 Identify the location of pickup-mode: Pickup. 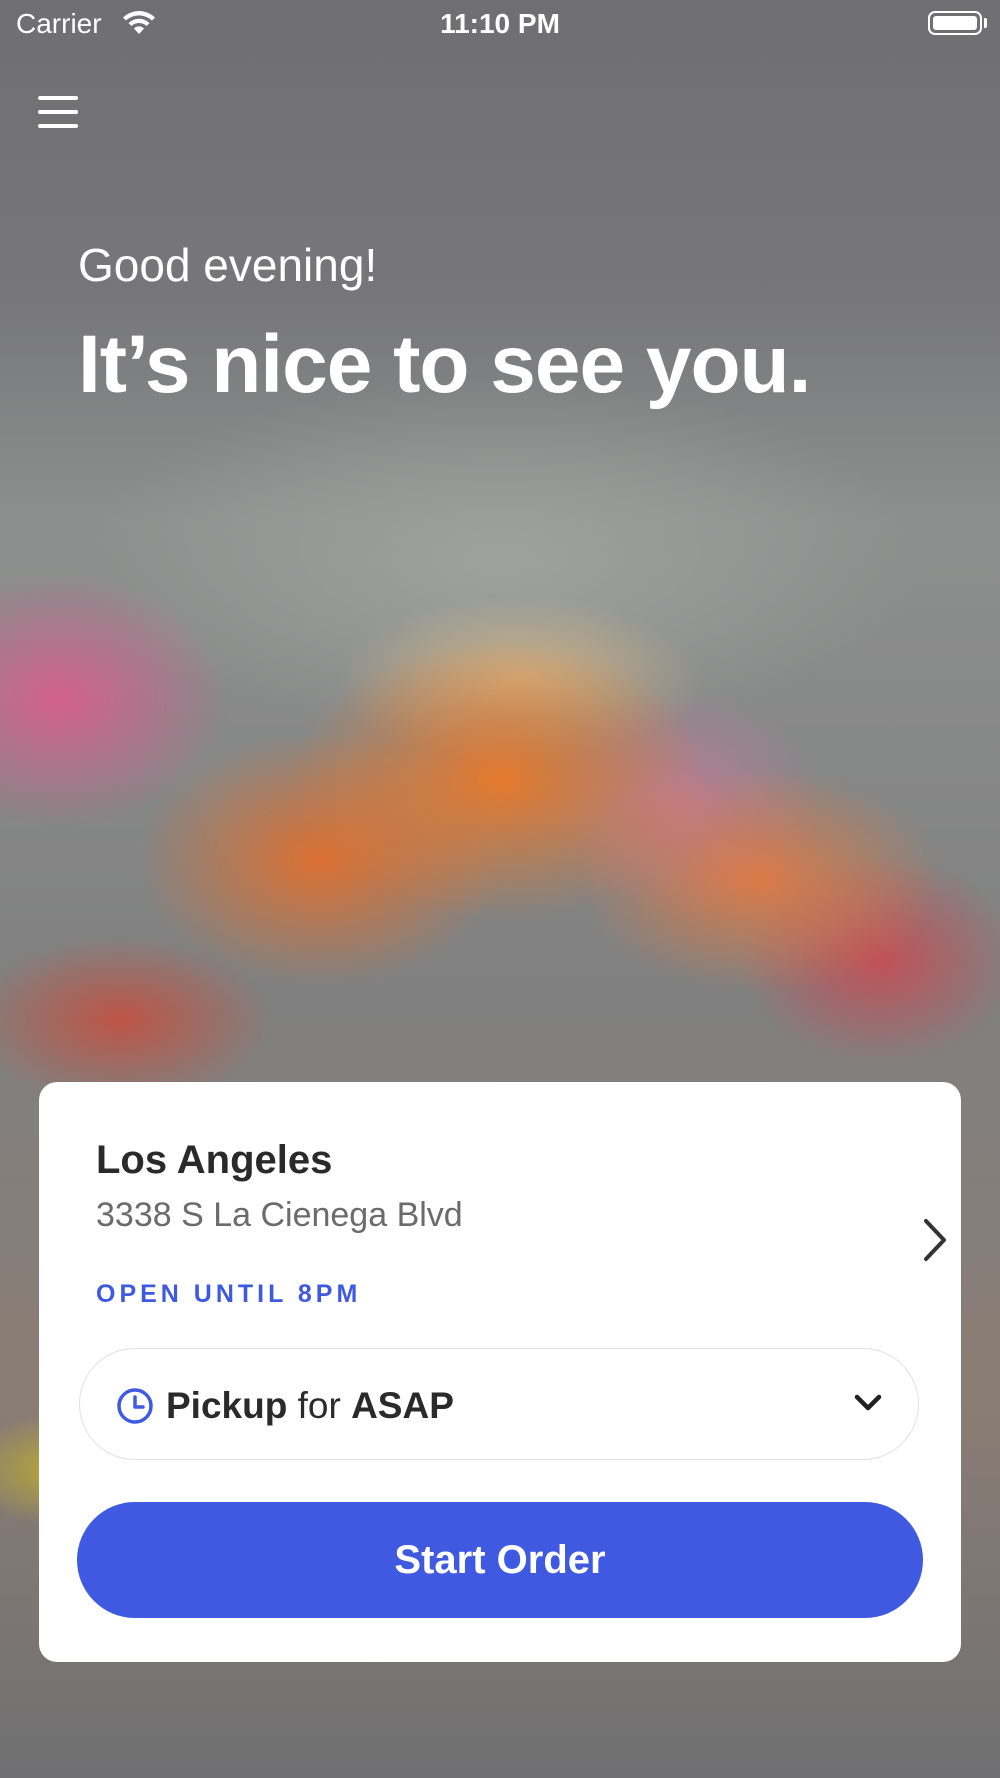
(227, 1405).